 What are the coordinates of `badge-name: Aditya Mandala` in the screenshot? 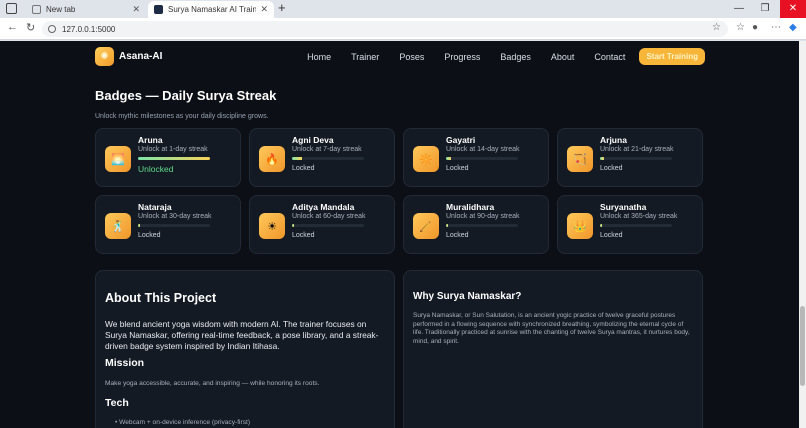 It's located at (323, 207).